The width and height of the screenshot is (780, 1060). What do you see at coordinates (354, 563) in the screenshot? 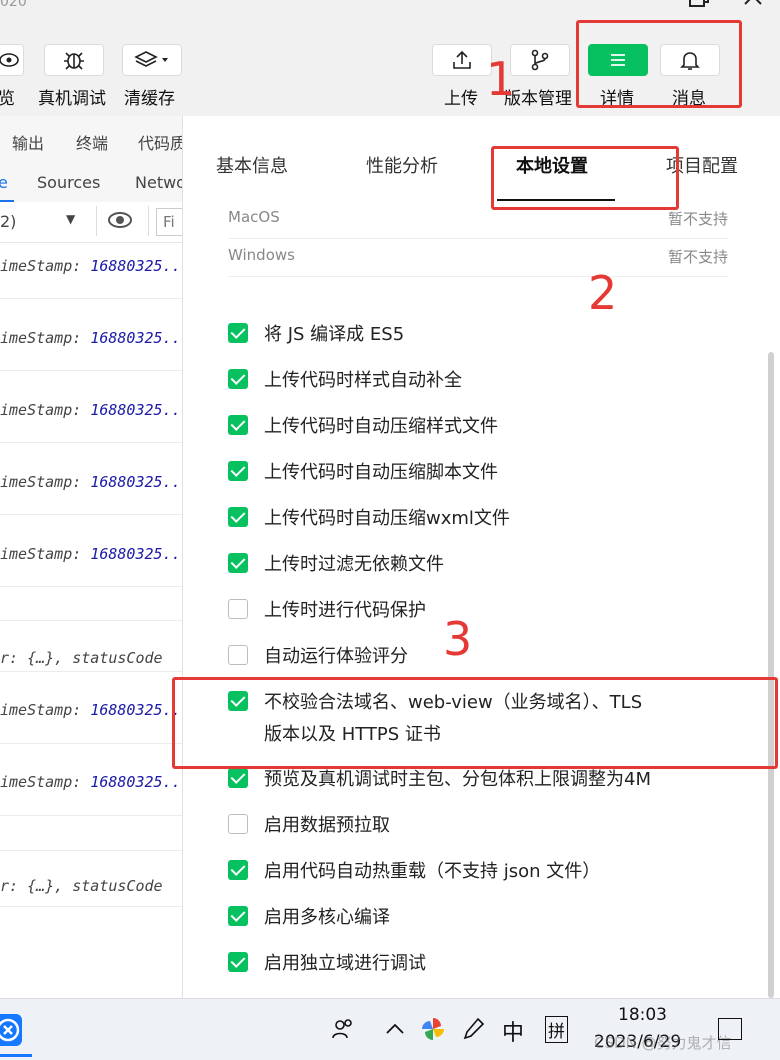
I see `option-label: 上传时过滤无依赖文件` at bounding box center [354, 563].